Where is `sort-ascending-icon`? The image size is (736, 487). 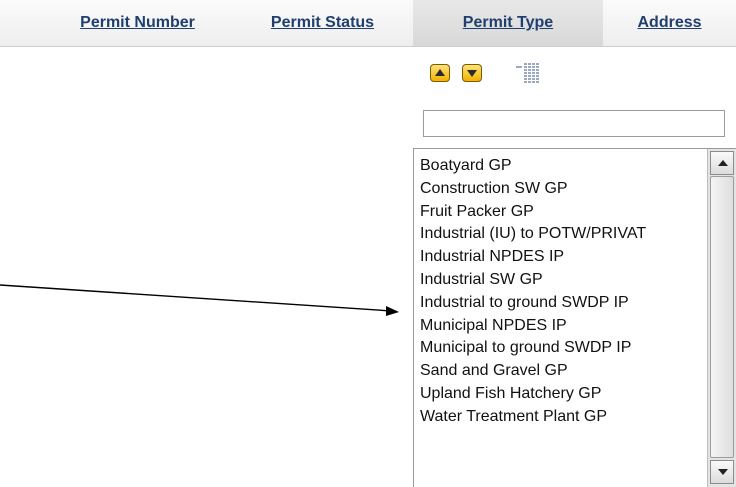
sort-ascending-icon is located at coordinates (440, 72).